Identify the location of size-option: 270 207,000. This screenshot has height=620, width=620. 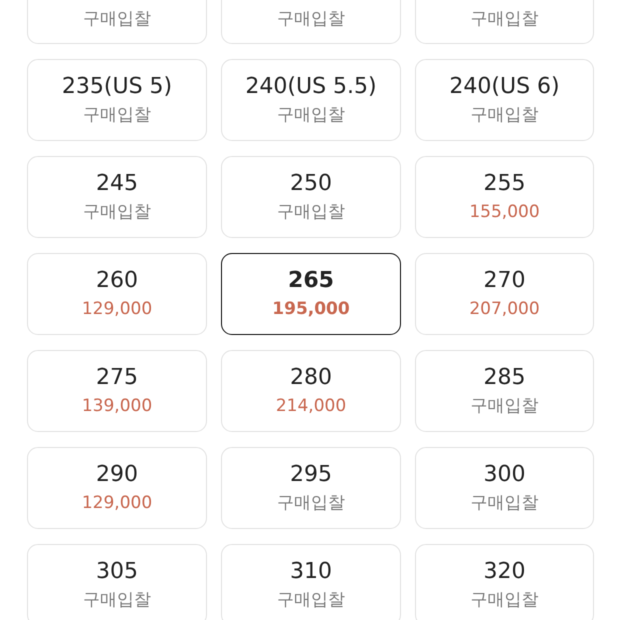
(504, 294).